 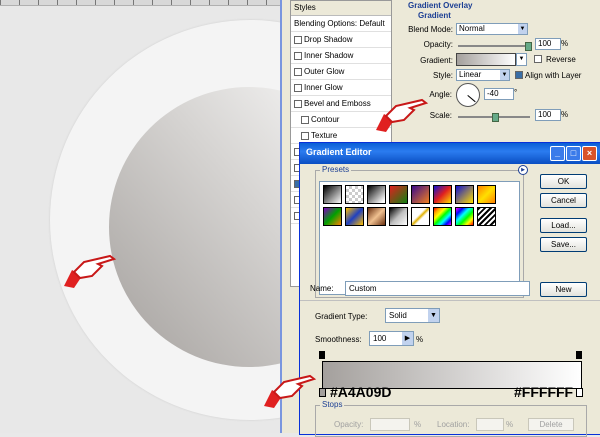 What do you see at coordinates (499, 94) in the screenshot?
I see `angle-input: -40` at bounding box center [499, 94].